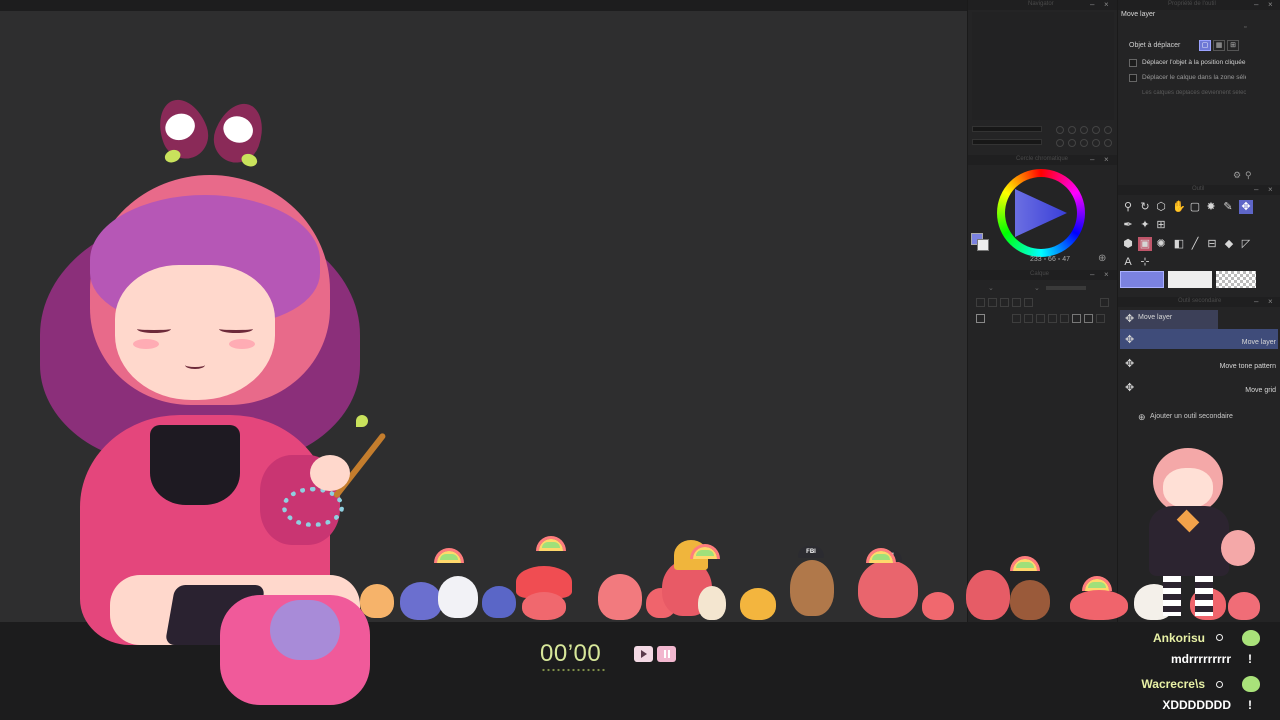 This screenshot has height=720, width=1280. What do you see at coordinates (1248, 175) in the screenshot?
I see `search-icon: ⚲` at bounding box center [1248, 175].